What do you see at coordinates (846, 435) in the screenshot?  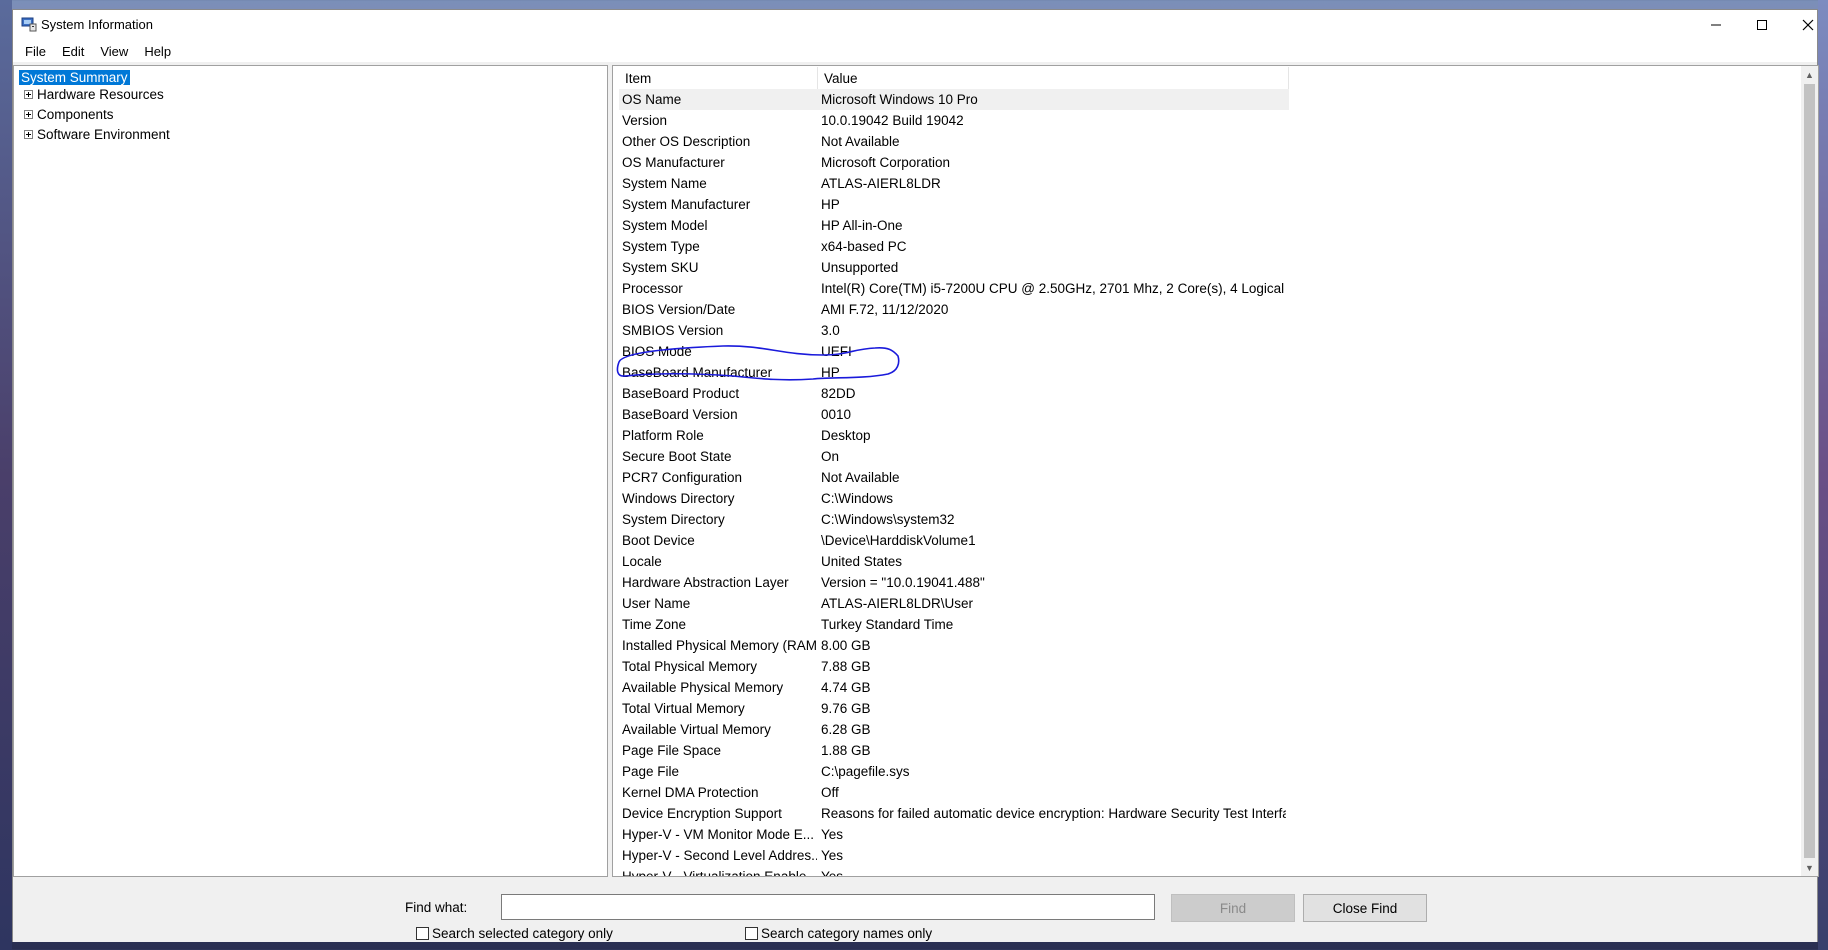 I see `value-cell: Desktop` at bounding box center [846, 435].